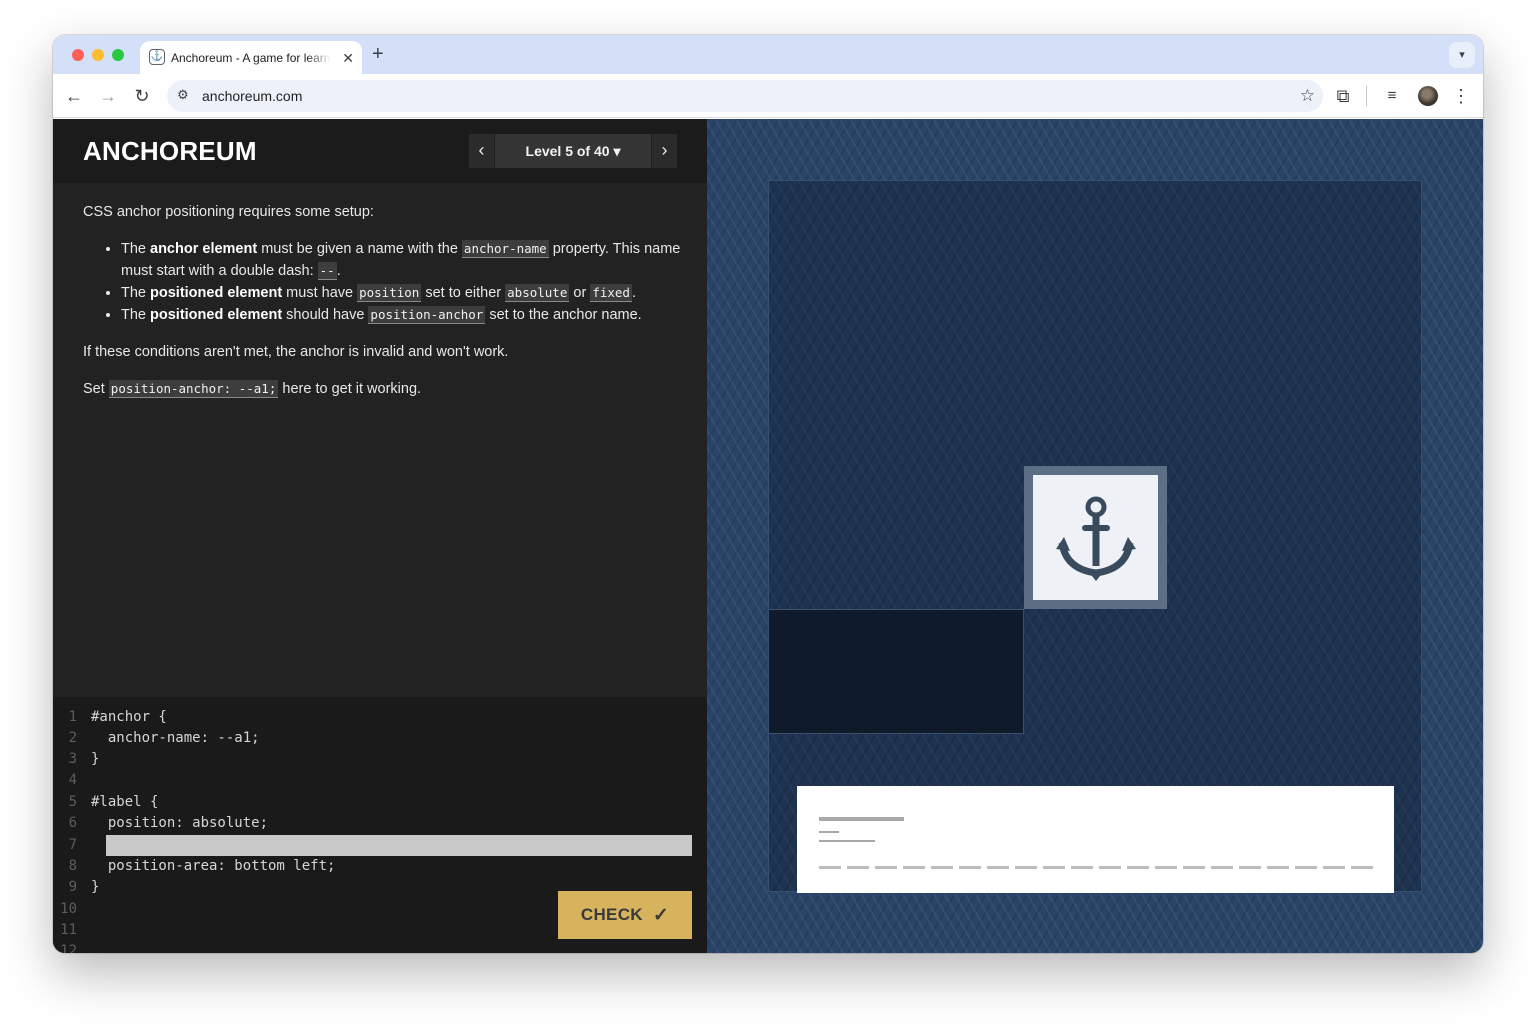  I want to click on label-title-placeholder, so click(861, 819).